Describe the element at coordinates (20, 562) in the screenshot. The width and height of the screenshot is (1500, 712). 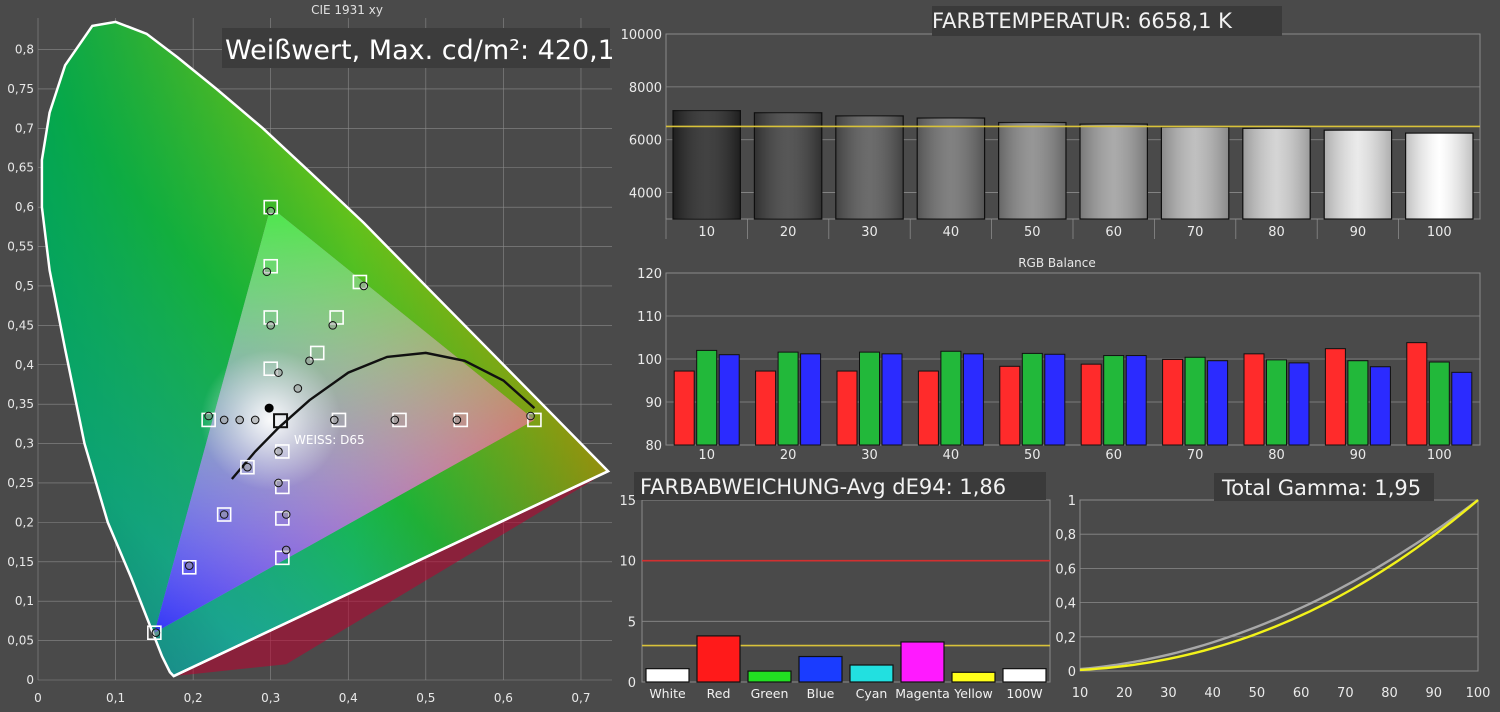
I see `cie-y-tick-label: 0,15` at that location.